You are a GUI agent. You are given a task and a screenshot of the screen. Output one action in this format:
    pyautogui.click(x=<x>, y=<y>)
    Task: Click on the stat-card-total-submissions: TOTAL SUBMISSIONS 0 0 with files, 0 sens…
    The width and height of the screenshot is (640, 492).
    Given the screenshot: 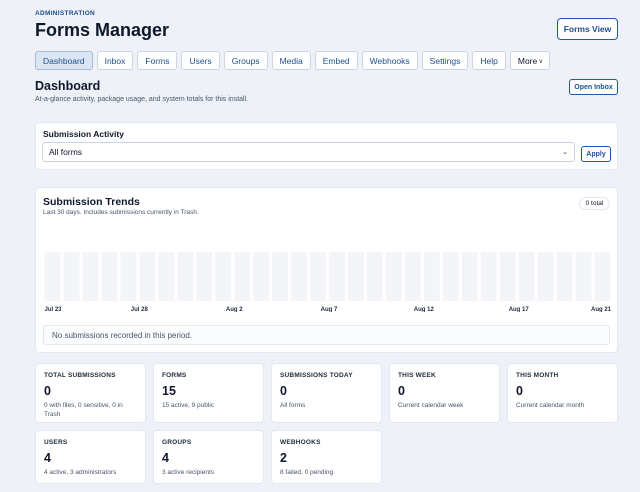 What is the action you would take?
    pyautogui.click(x=90, y=393)
    